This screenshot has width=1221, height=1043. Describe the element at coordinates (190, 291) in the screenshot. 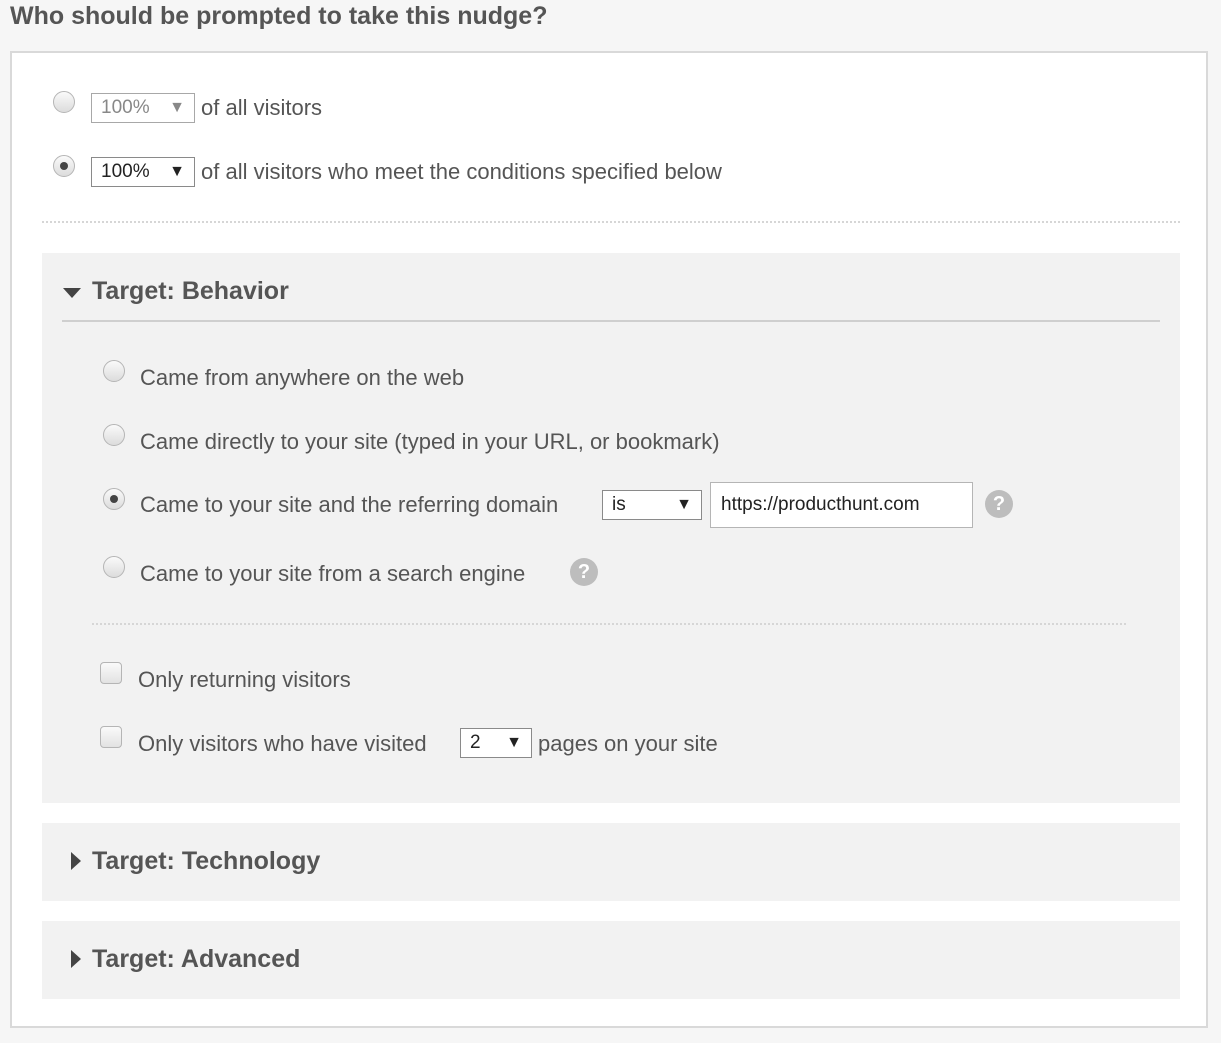

I see `behavior-section-title: Target: Behavior` at that location.